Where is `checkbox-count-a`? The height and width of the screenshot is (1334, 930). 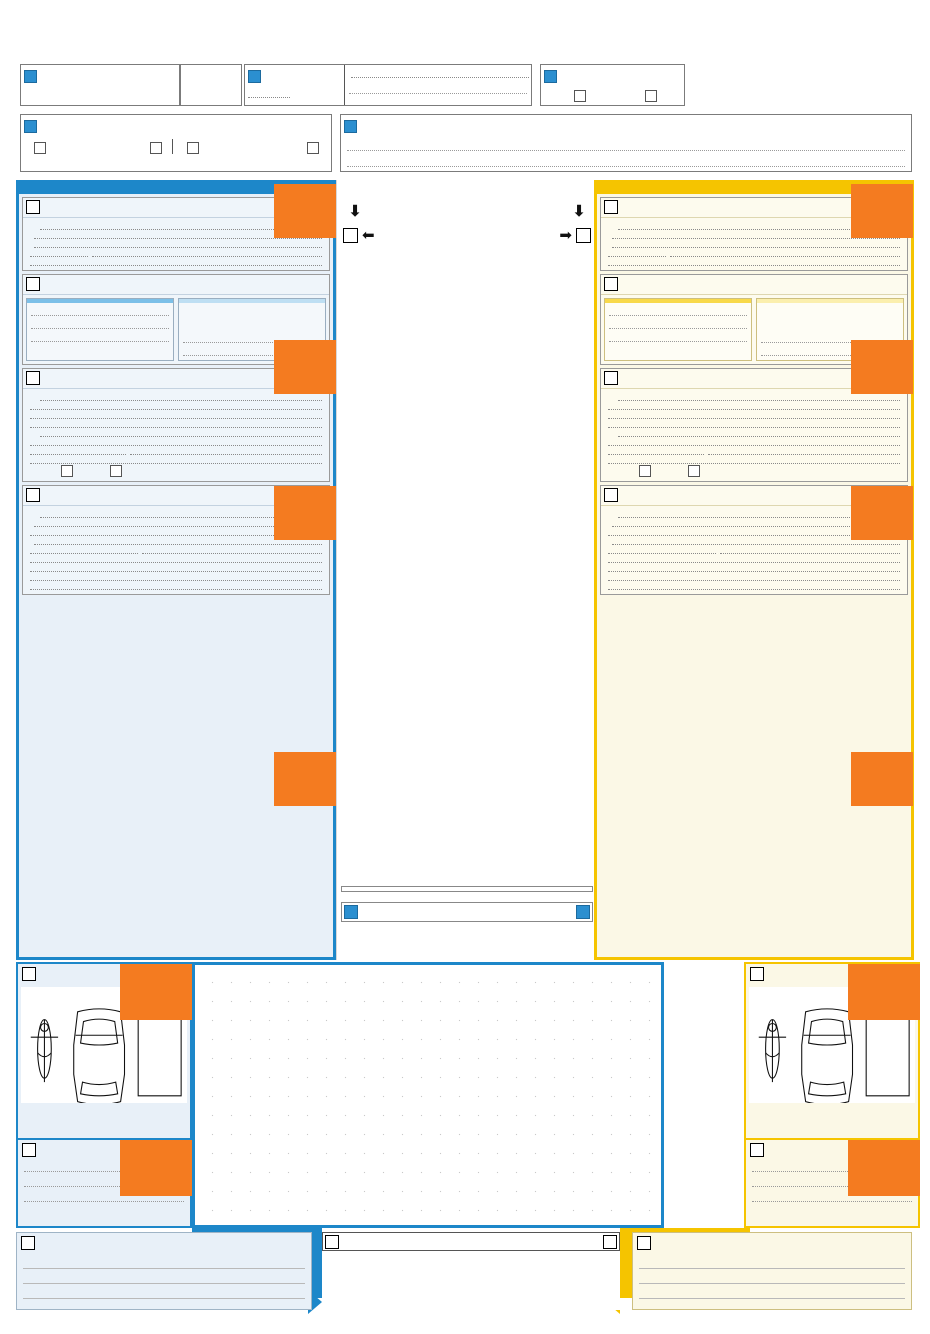 checkbox-count-a is located at coordinates (350, 235).